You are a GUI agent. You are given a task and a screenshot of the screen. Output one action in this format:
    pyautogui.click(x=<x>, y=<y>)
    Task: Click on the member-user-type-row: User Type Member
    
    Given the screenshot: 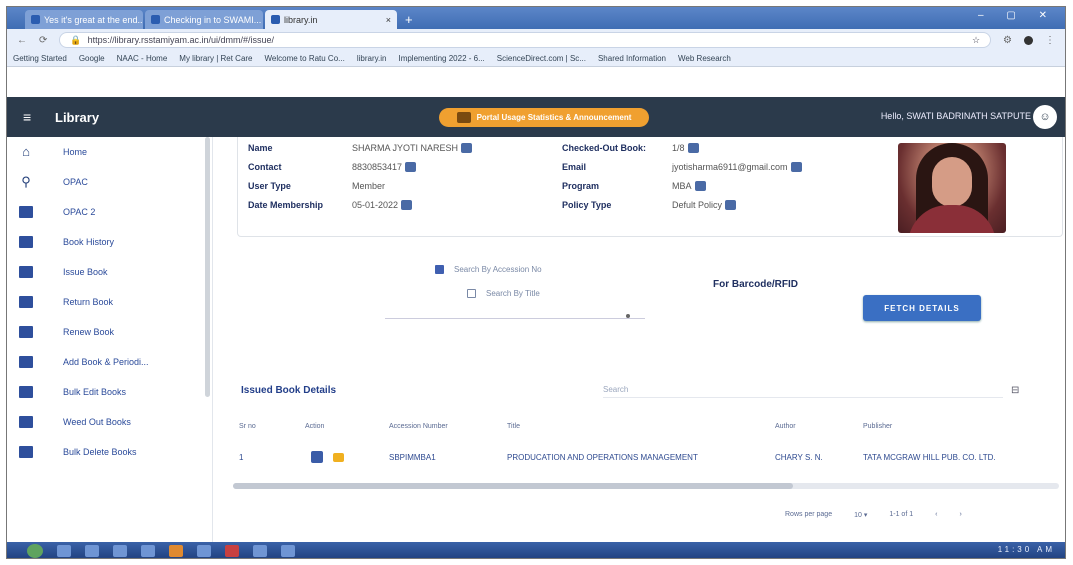 What is the action you would take?
    pyautogui.click(x=316, y=186)
    